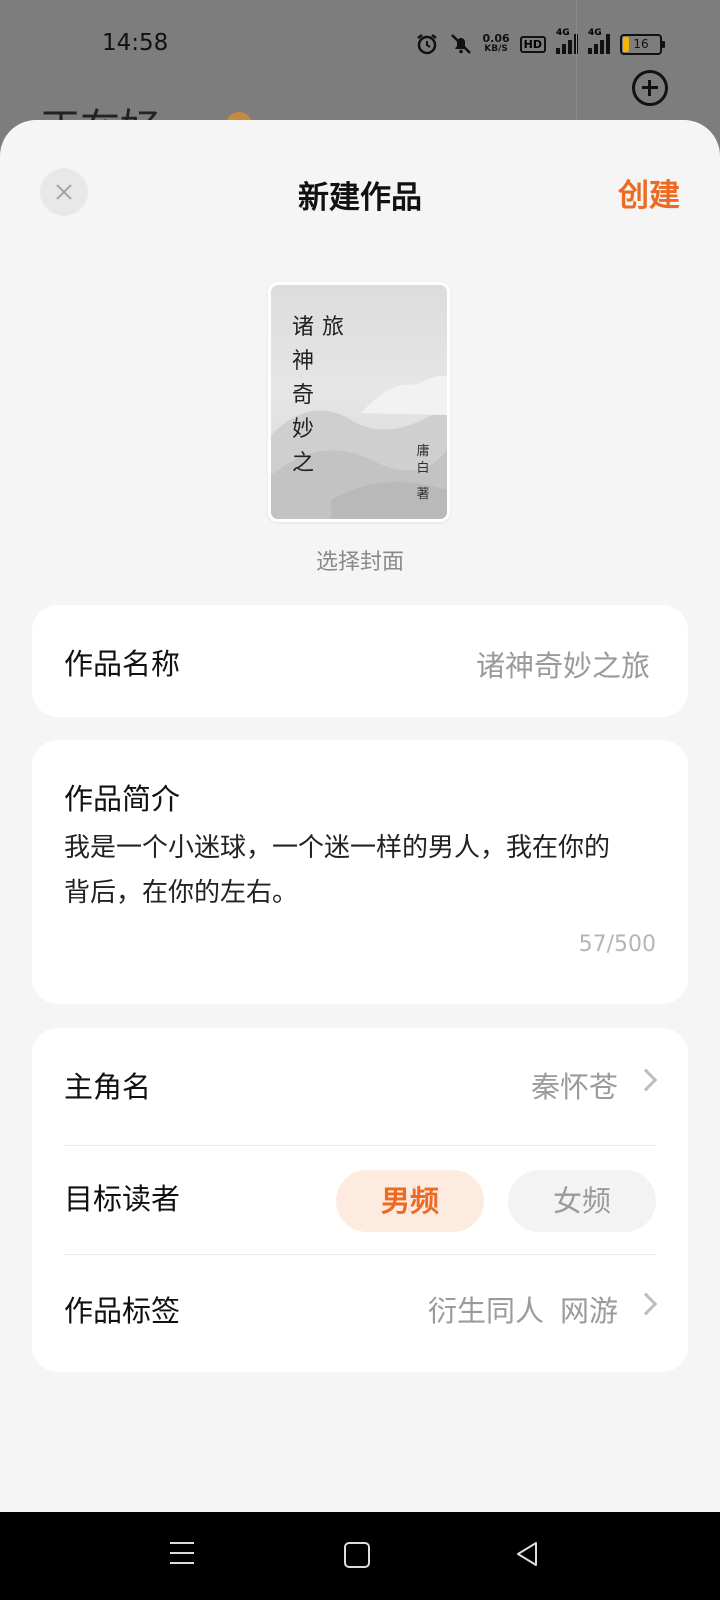 Image resolution: width=720 pixels, height=1600 pixels. I want to click on target-reader-row: 目标读者 男频 女频, so click(360, 1195).